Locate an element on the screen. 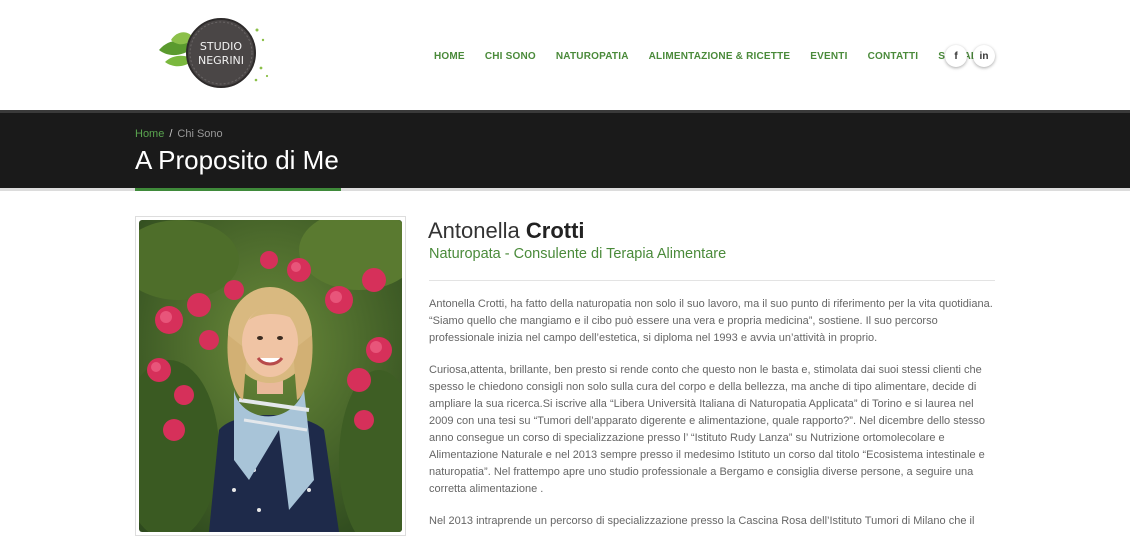 The width and height of the screenshot is (1130, 536). nav-contatti: CONTATTI is located at coordinates (893, 57).